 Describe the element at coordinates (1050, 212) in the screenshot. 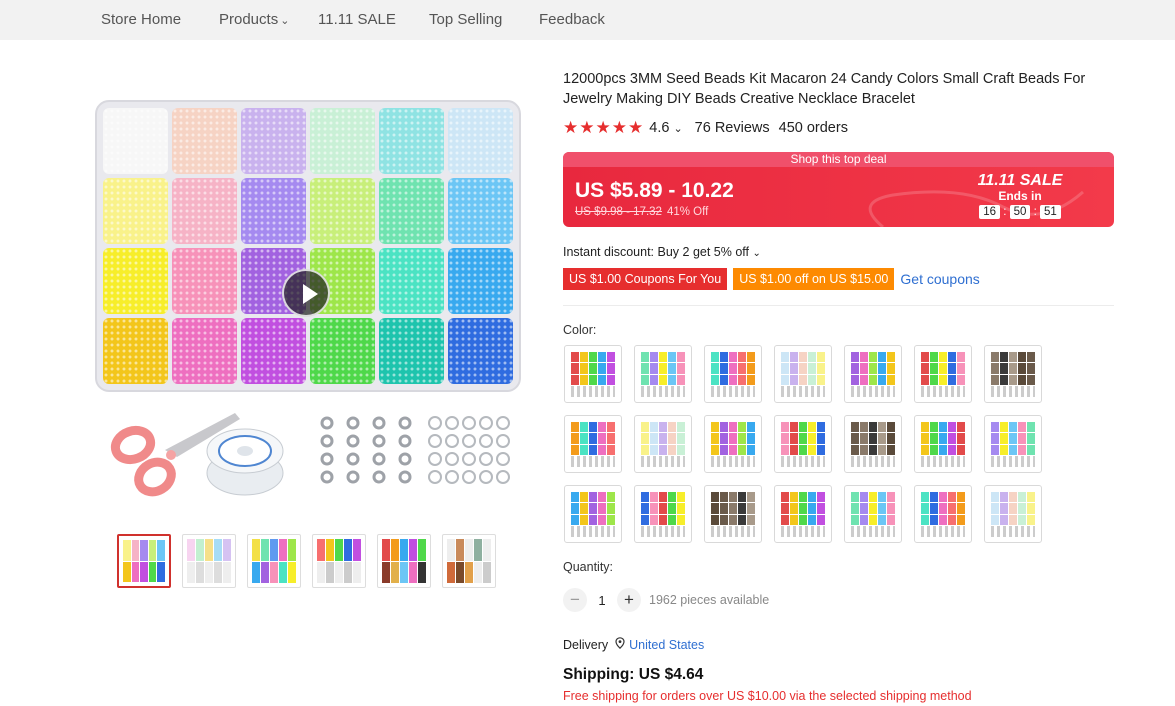

I see `timer-seconds: 51` at that location.